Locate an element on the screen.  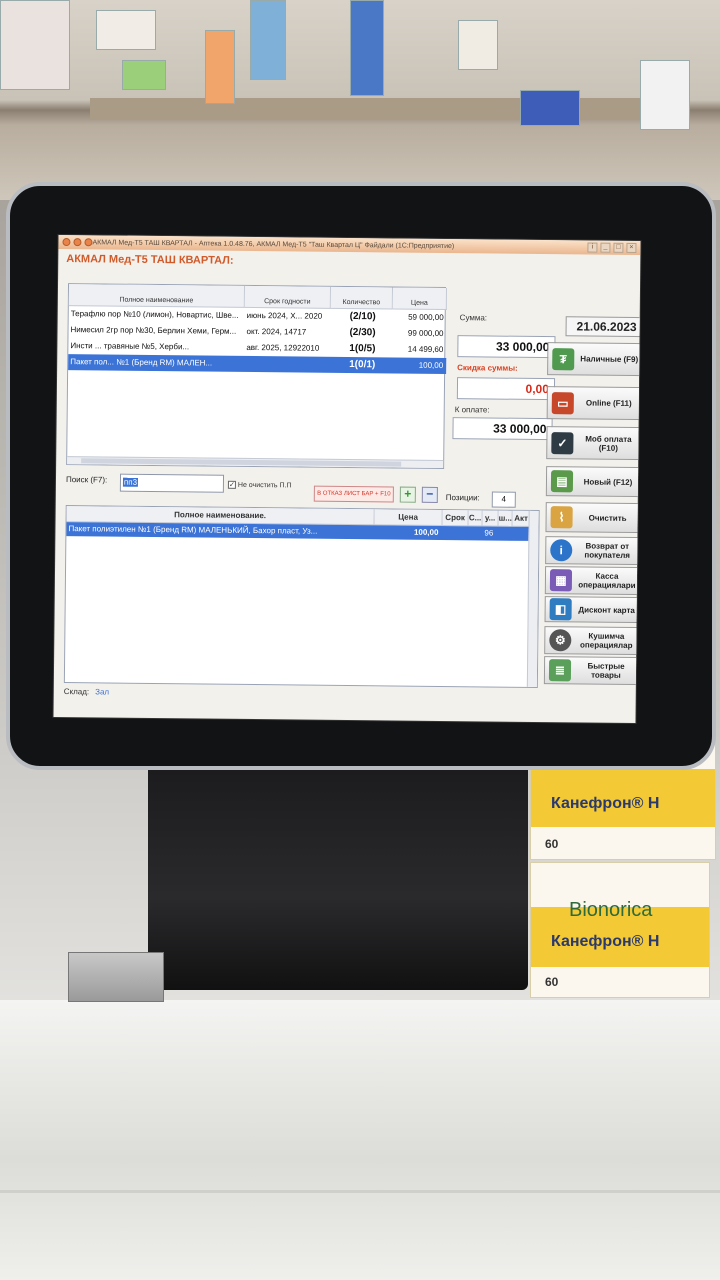
cash-operations-button: ▦ Касса операциялари is located at coordinates (592, 581).